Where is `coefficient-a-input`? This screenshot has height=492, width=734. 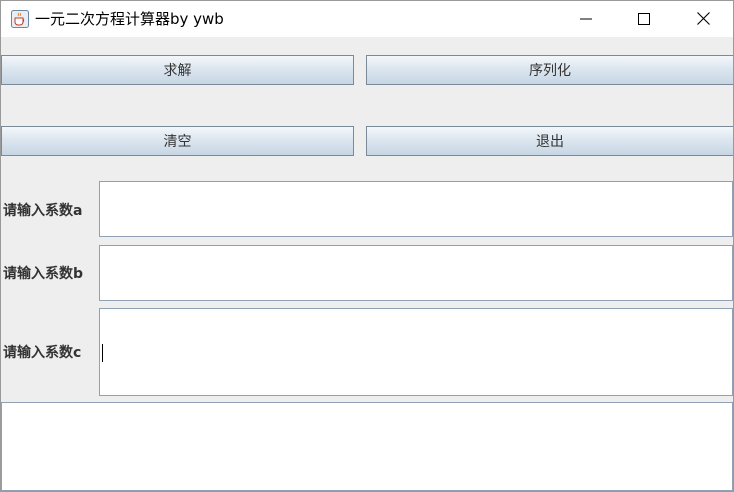 coefficient-a-input is located at coordinates (416, 209).